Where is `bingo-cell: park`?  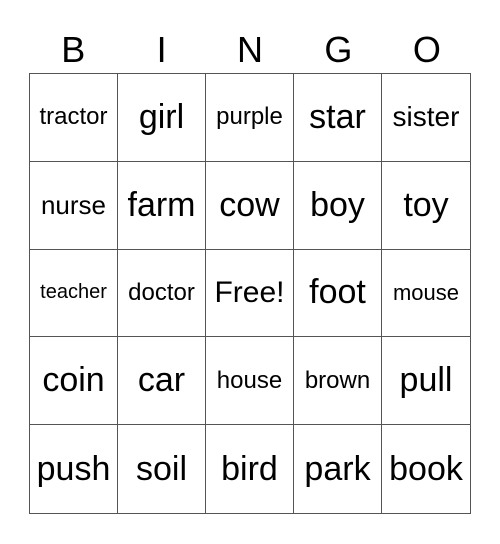 bingo-cell: park is located at coordinates (338, 469).